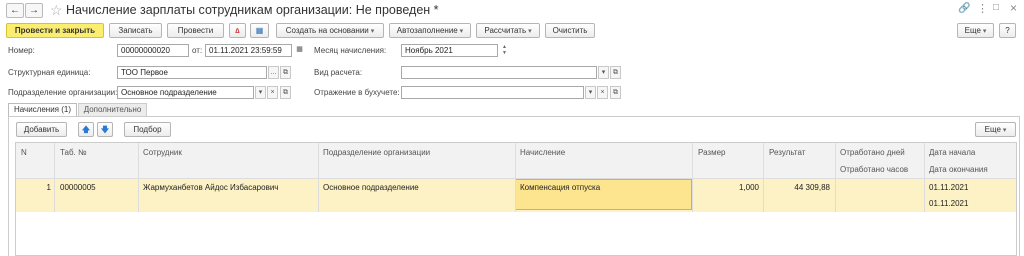  Describe the element at coordinates (78, 187) in the screenshot. I see `cell-tab: 00000005` at that location.